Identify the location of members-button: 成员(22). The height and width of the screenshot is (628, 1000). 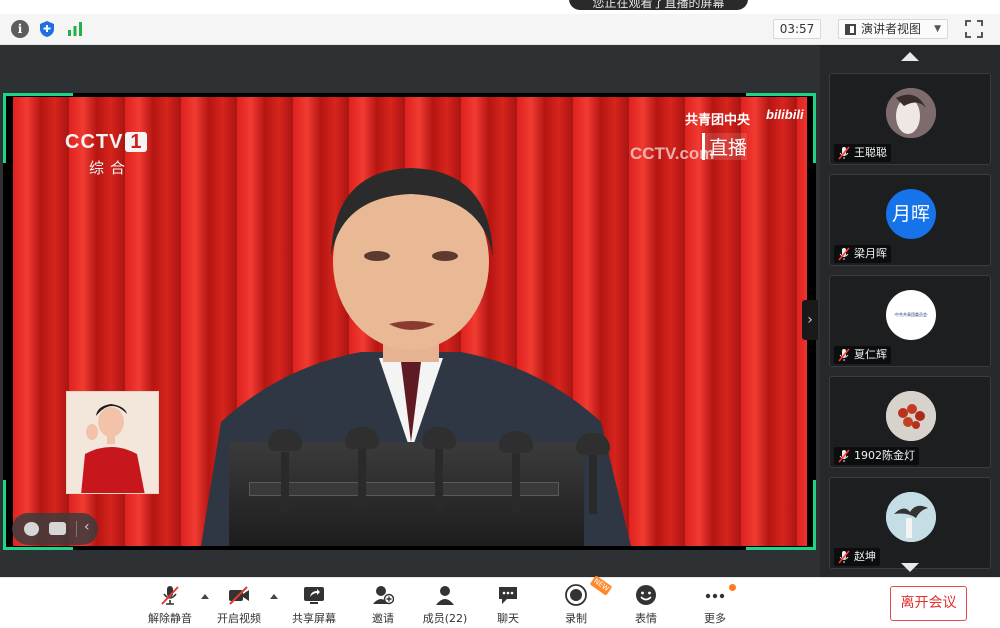
(445, 603).